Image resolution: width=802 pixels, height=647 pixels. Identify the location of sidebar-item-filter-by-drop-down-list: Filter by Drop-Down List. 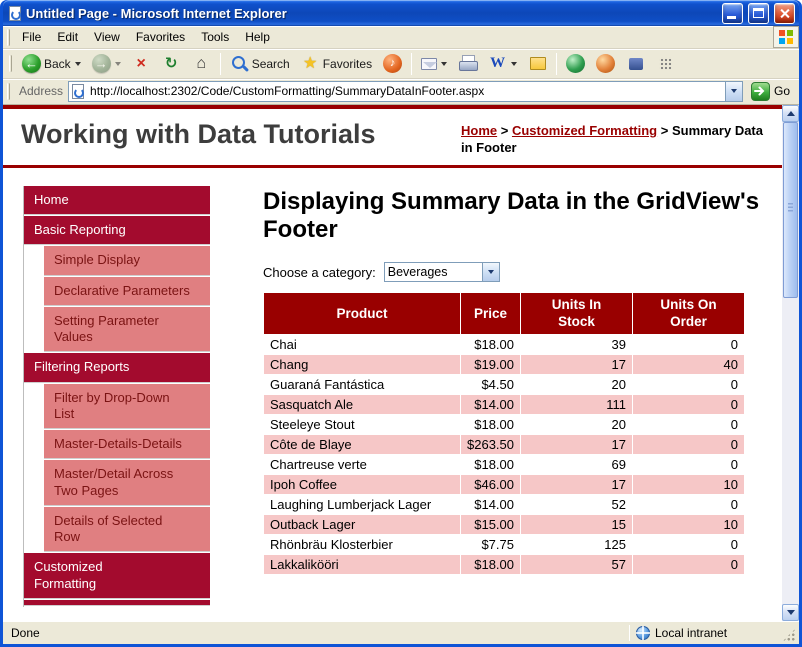
(127, 406).